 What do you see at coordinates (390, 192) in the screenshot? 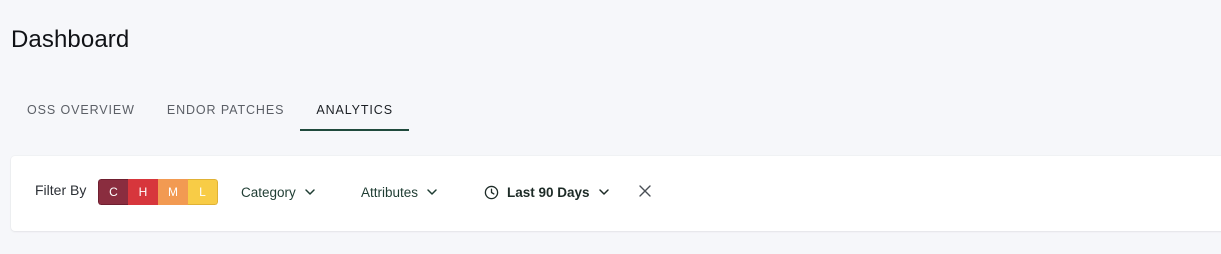
I see `attributes-dropdown-label: Attributes` at bounding box center [390, 192].